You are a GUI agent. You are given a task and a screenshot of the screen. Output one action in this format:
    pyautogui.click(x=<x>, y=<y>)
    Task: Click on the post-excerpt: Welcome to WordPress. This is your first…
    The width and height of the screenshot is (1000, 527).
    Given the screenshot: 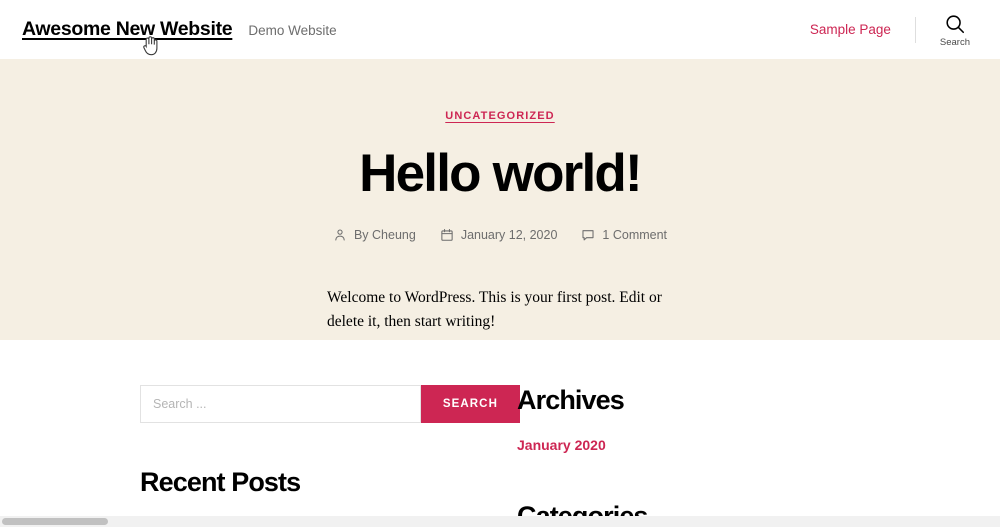 What is the action you would take?
    pyautogui.click(x=494, y=309)
    